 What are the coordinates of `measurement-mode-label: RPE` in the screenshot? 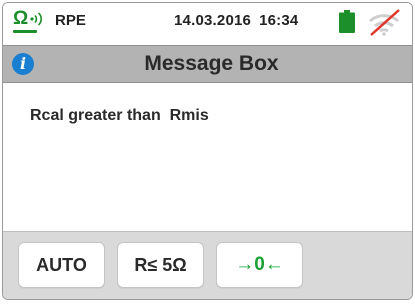 It's located at (70, 20).